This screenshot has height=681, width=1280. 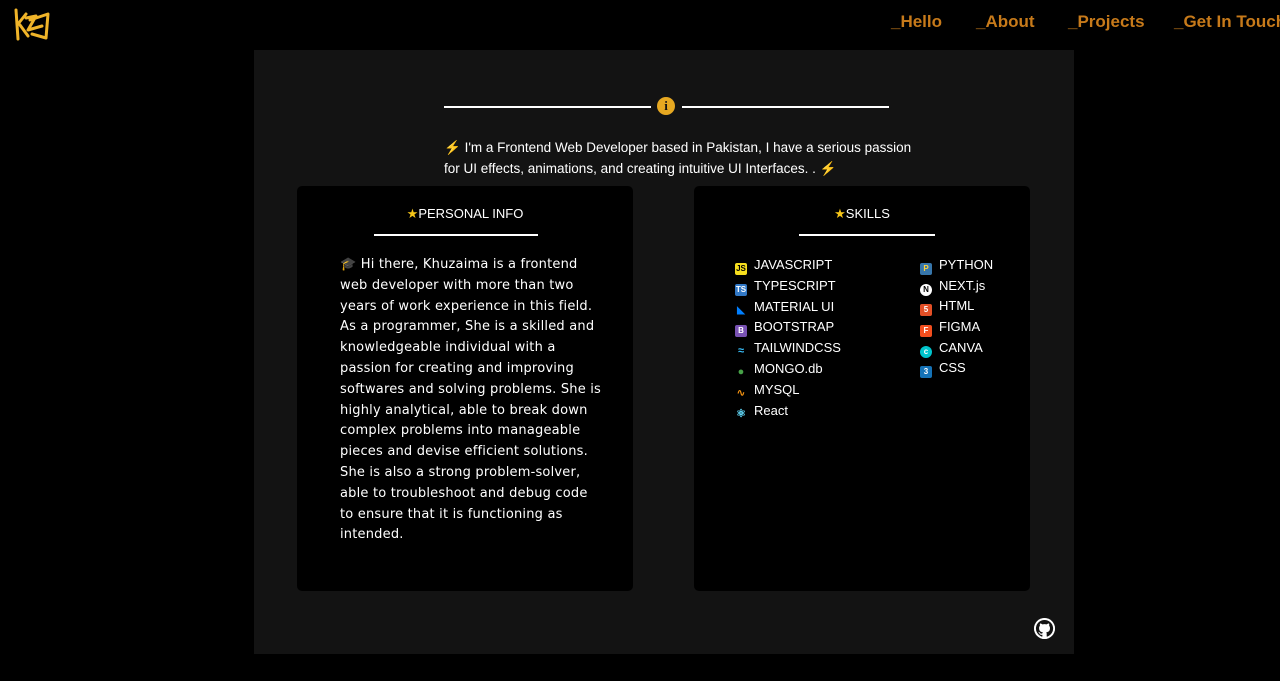 What do you see at coordinates (1227, 22) in the screenshot?
I see `nav-get-in-touch: _Get In Touch` at bounding box center [1227, 22].